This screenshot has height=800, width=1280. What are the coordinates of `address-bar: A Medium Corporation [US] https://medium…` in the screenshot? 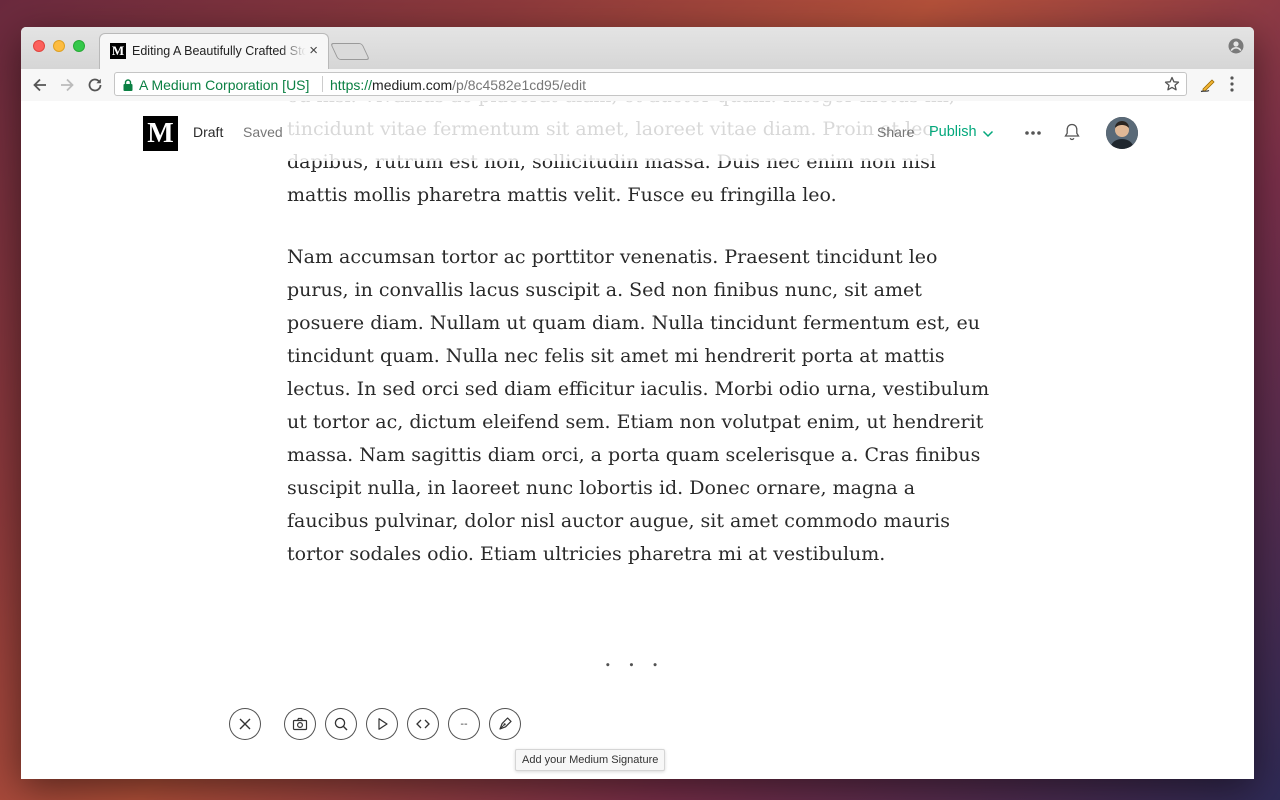 It's located at (650, 84).